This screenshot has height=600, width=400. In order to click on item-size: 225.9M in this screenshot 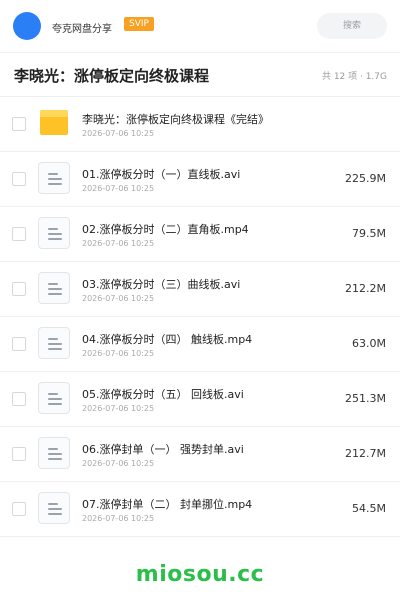, I will do `click(365, 178)`.